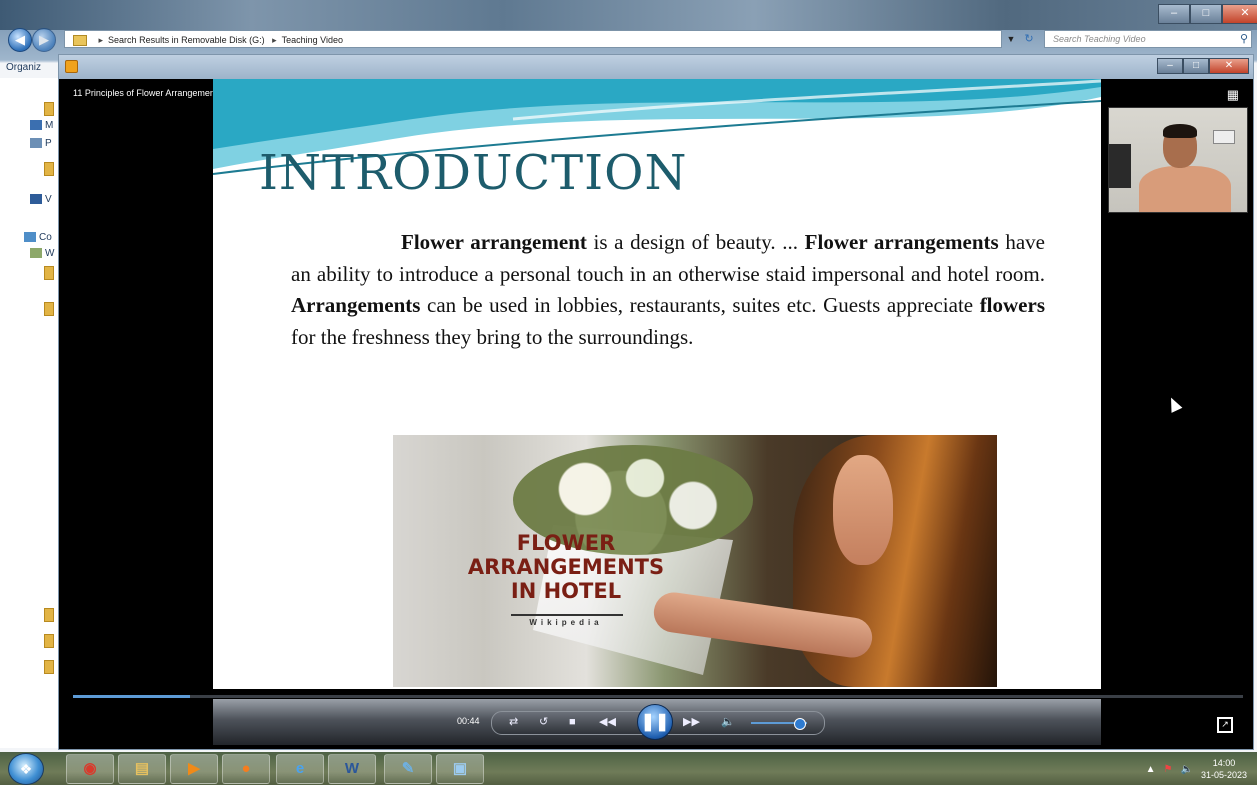 This screenshot has height=785, width=1257. Describe the element at coordinates (628, 768) in the screenshot. I see `taskbar: ❖ ◉ ▤ ▶ ● e W ✎ ▣ ▲ ⚑ 🔈 14:00 31-05-2023` at that location.